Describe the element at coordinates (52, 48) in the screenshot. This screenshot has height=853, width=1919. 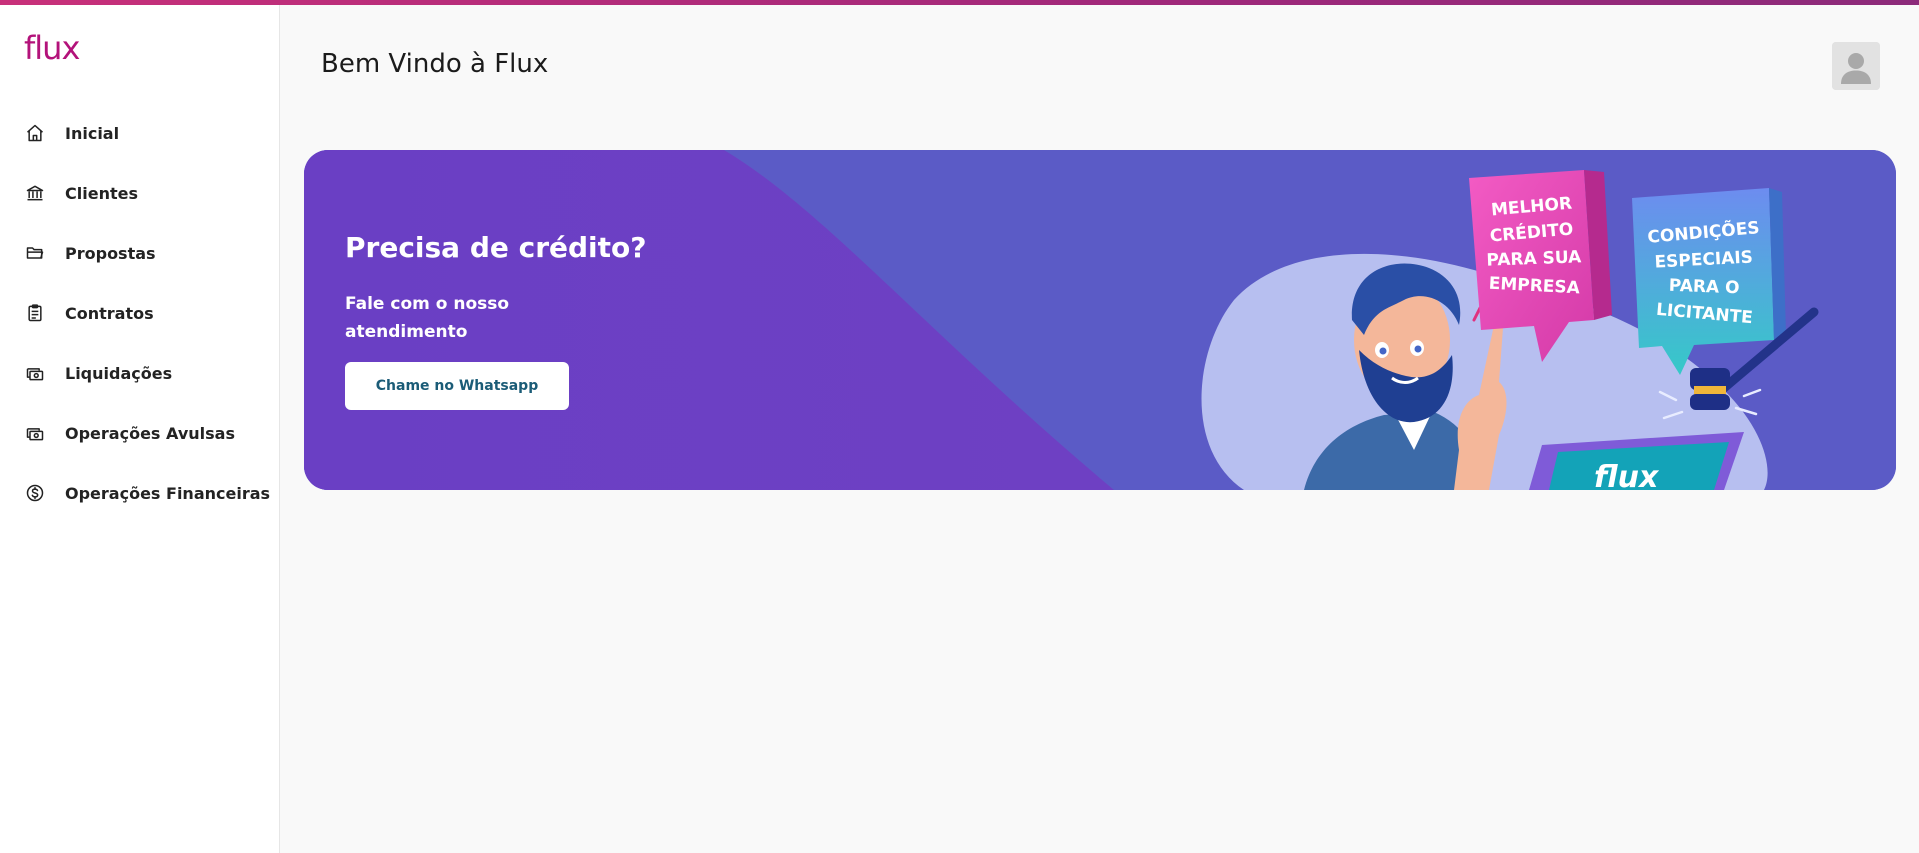
I see `flux-logo: flux` at that location.